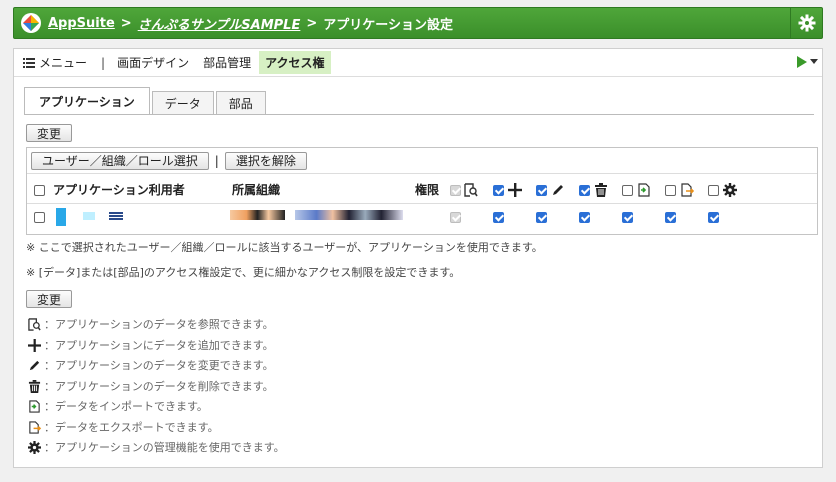  Describe the element at coordinates (422, 161) in the screenshot. I see `grid-toolbar: ユーザー／組織／ロール選択 | 選択を解除` at that location.